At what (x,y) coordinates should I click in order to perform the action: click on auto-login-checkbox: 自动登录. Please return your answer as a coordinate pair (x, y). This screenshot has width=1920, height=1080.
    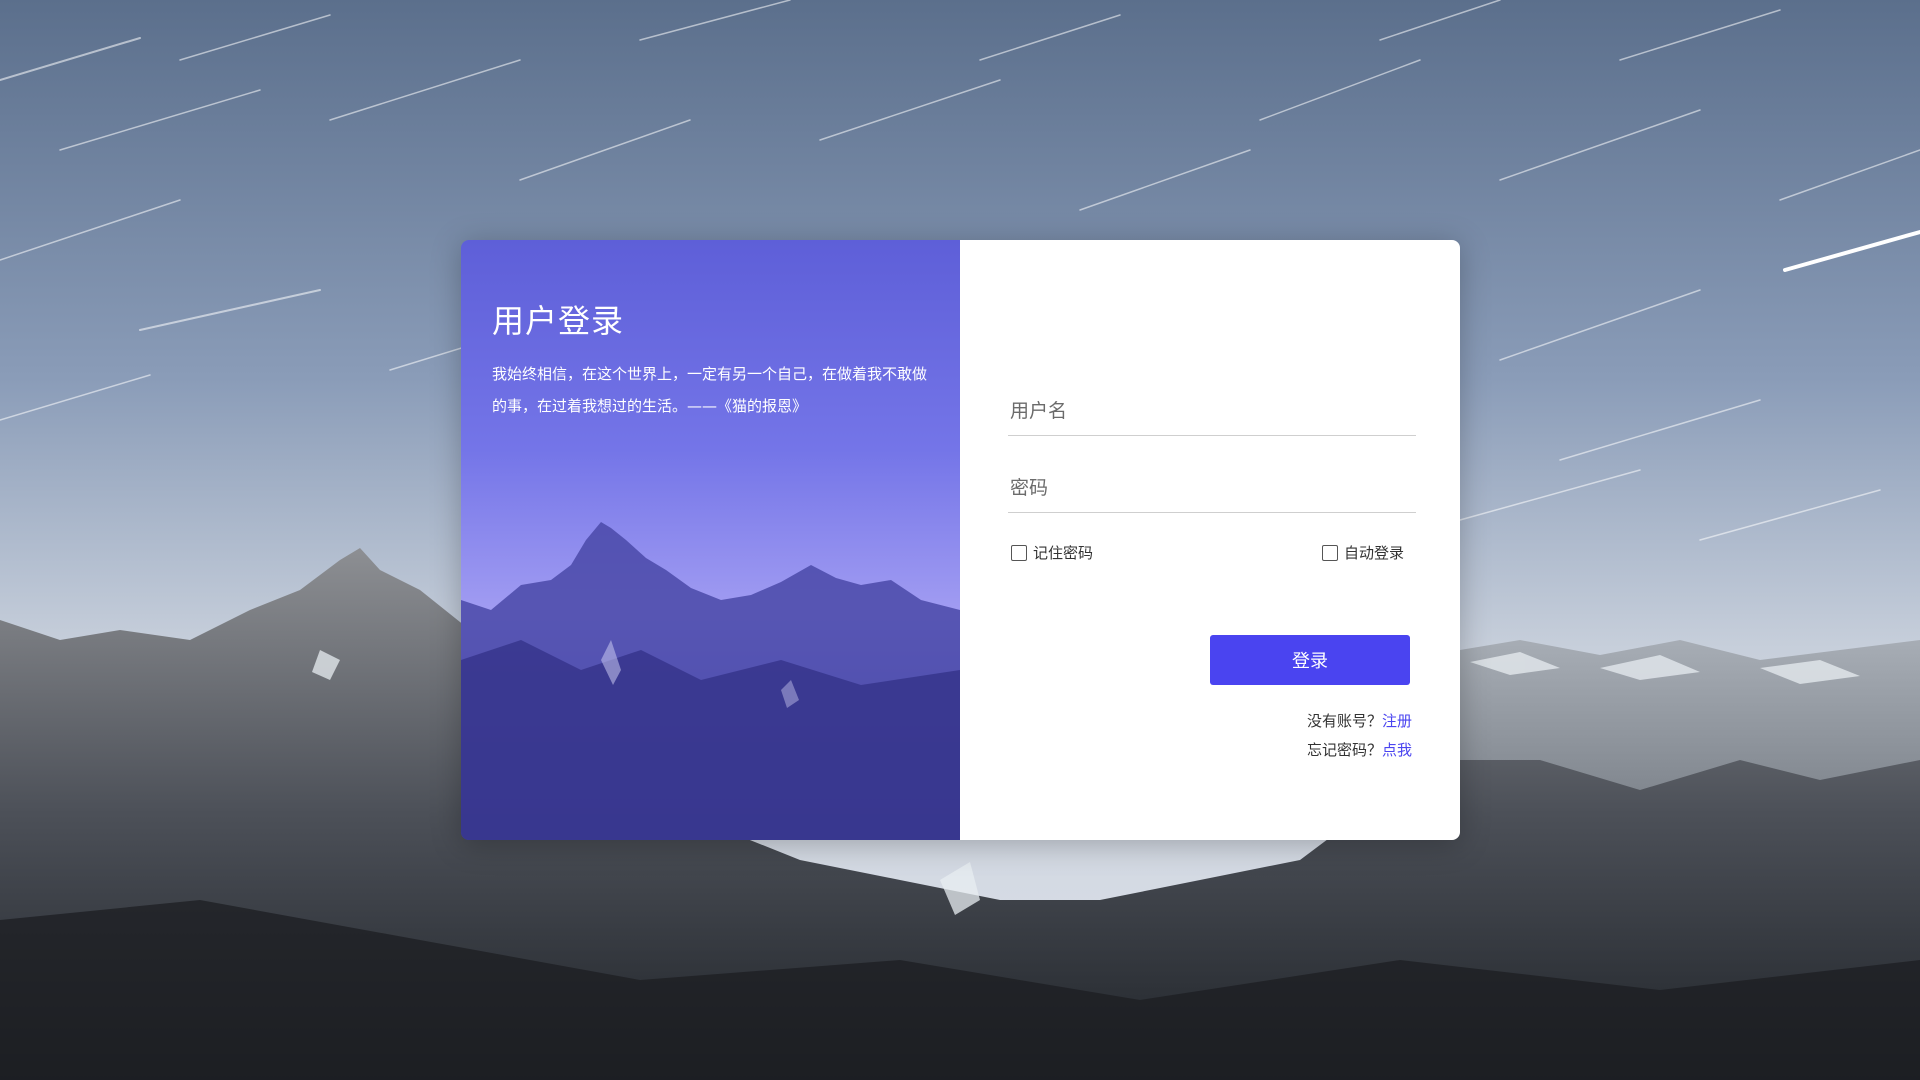
    Looking at the image, I should click on (1363, 552).